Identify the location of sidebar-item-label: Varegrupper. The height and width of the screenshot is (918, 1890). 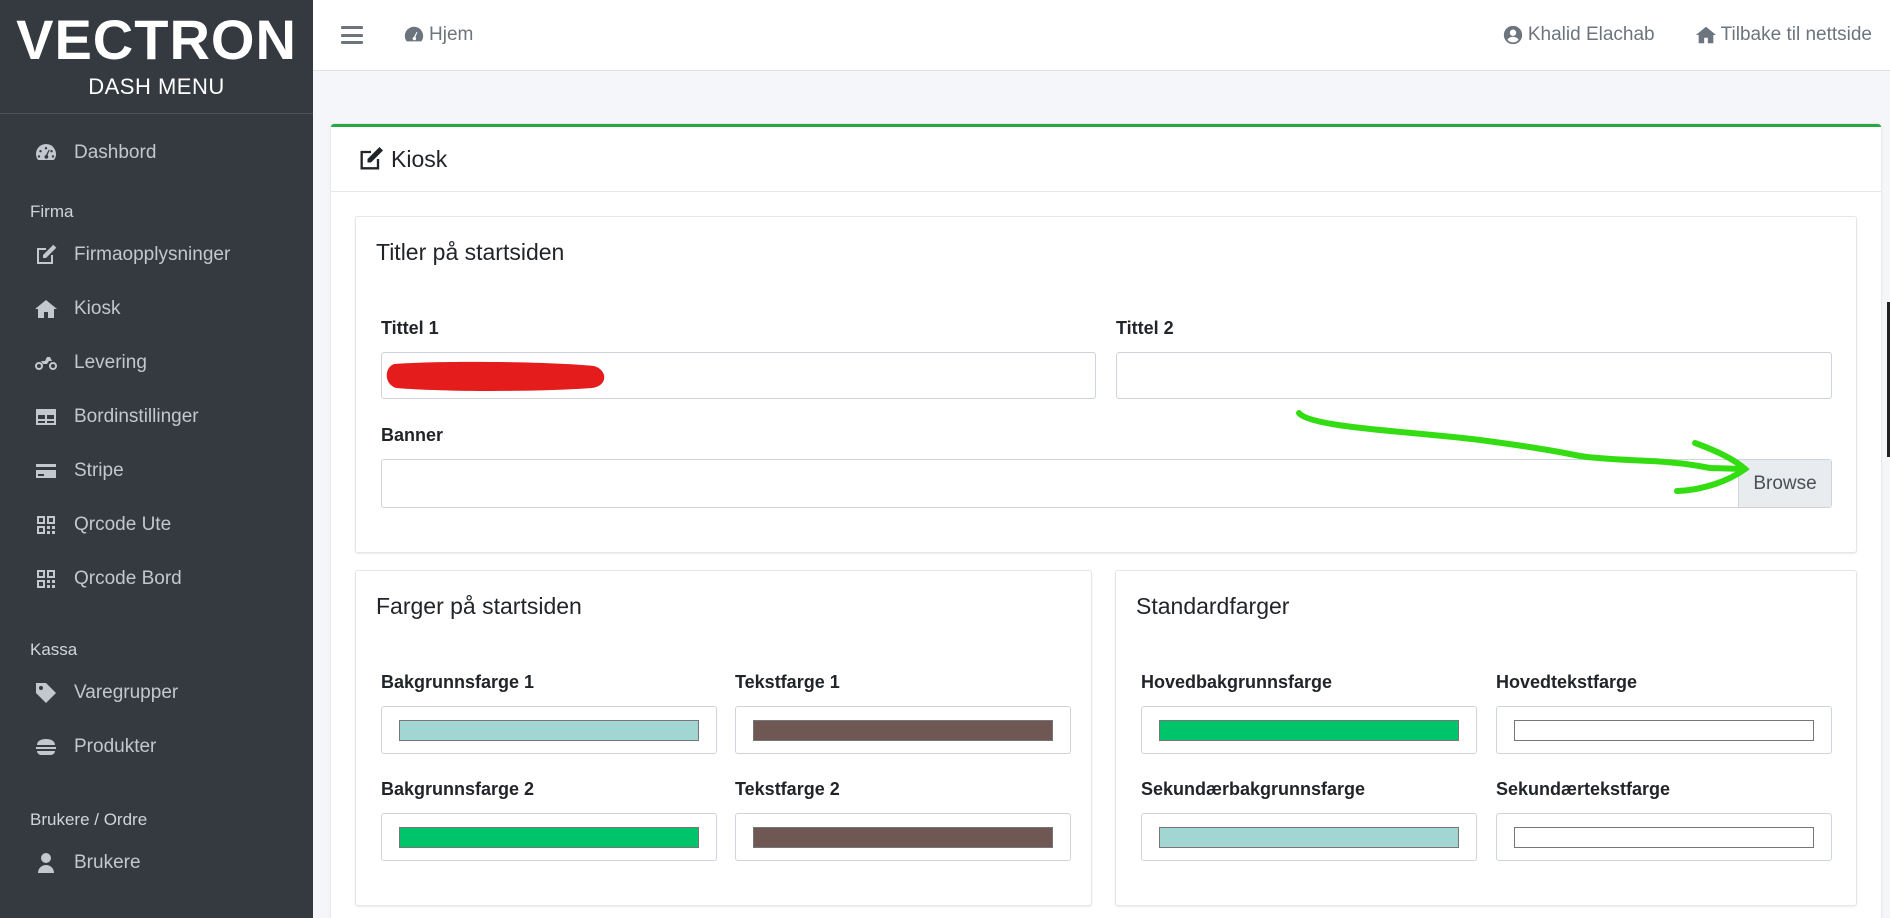
(126, 692).